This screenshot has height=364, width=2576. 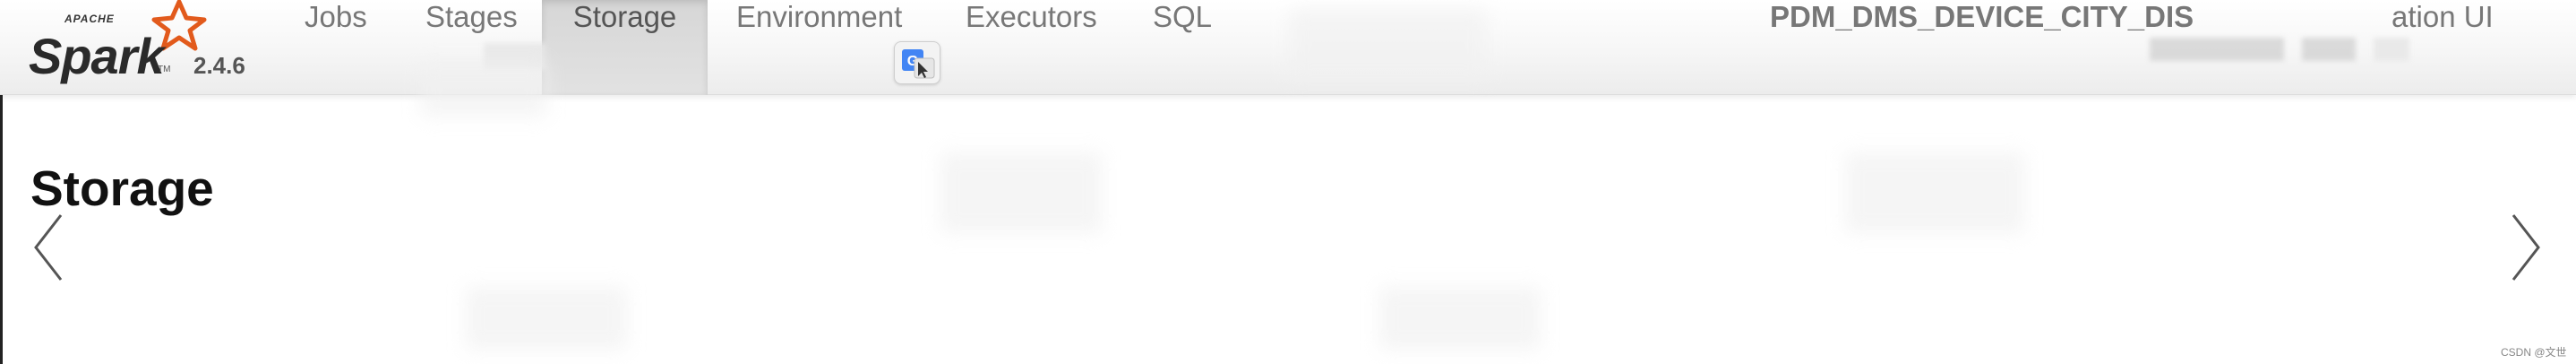 I want to click on spark-version: 2.4.6, so click(x=219, y=65).